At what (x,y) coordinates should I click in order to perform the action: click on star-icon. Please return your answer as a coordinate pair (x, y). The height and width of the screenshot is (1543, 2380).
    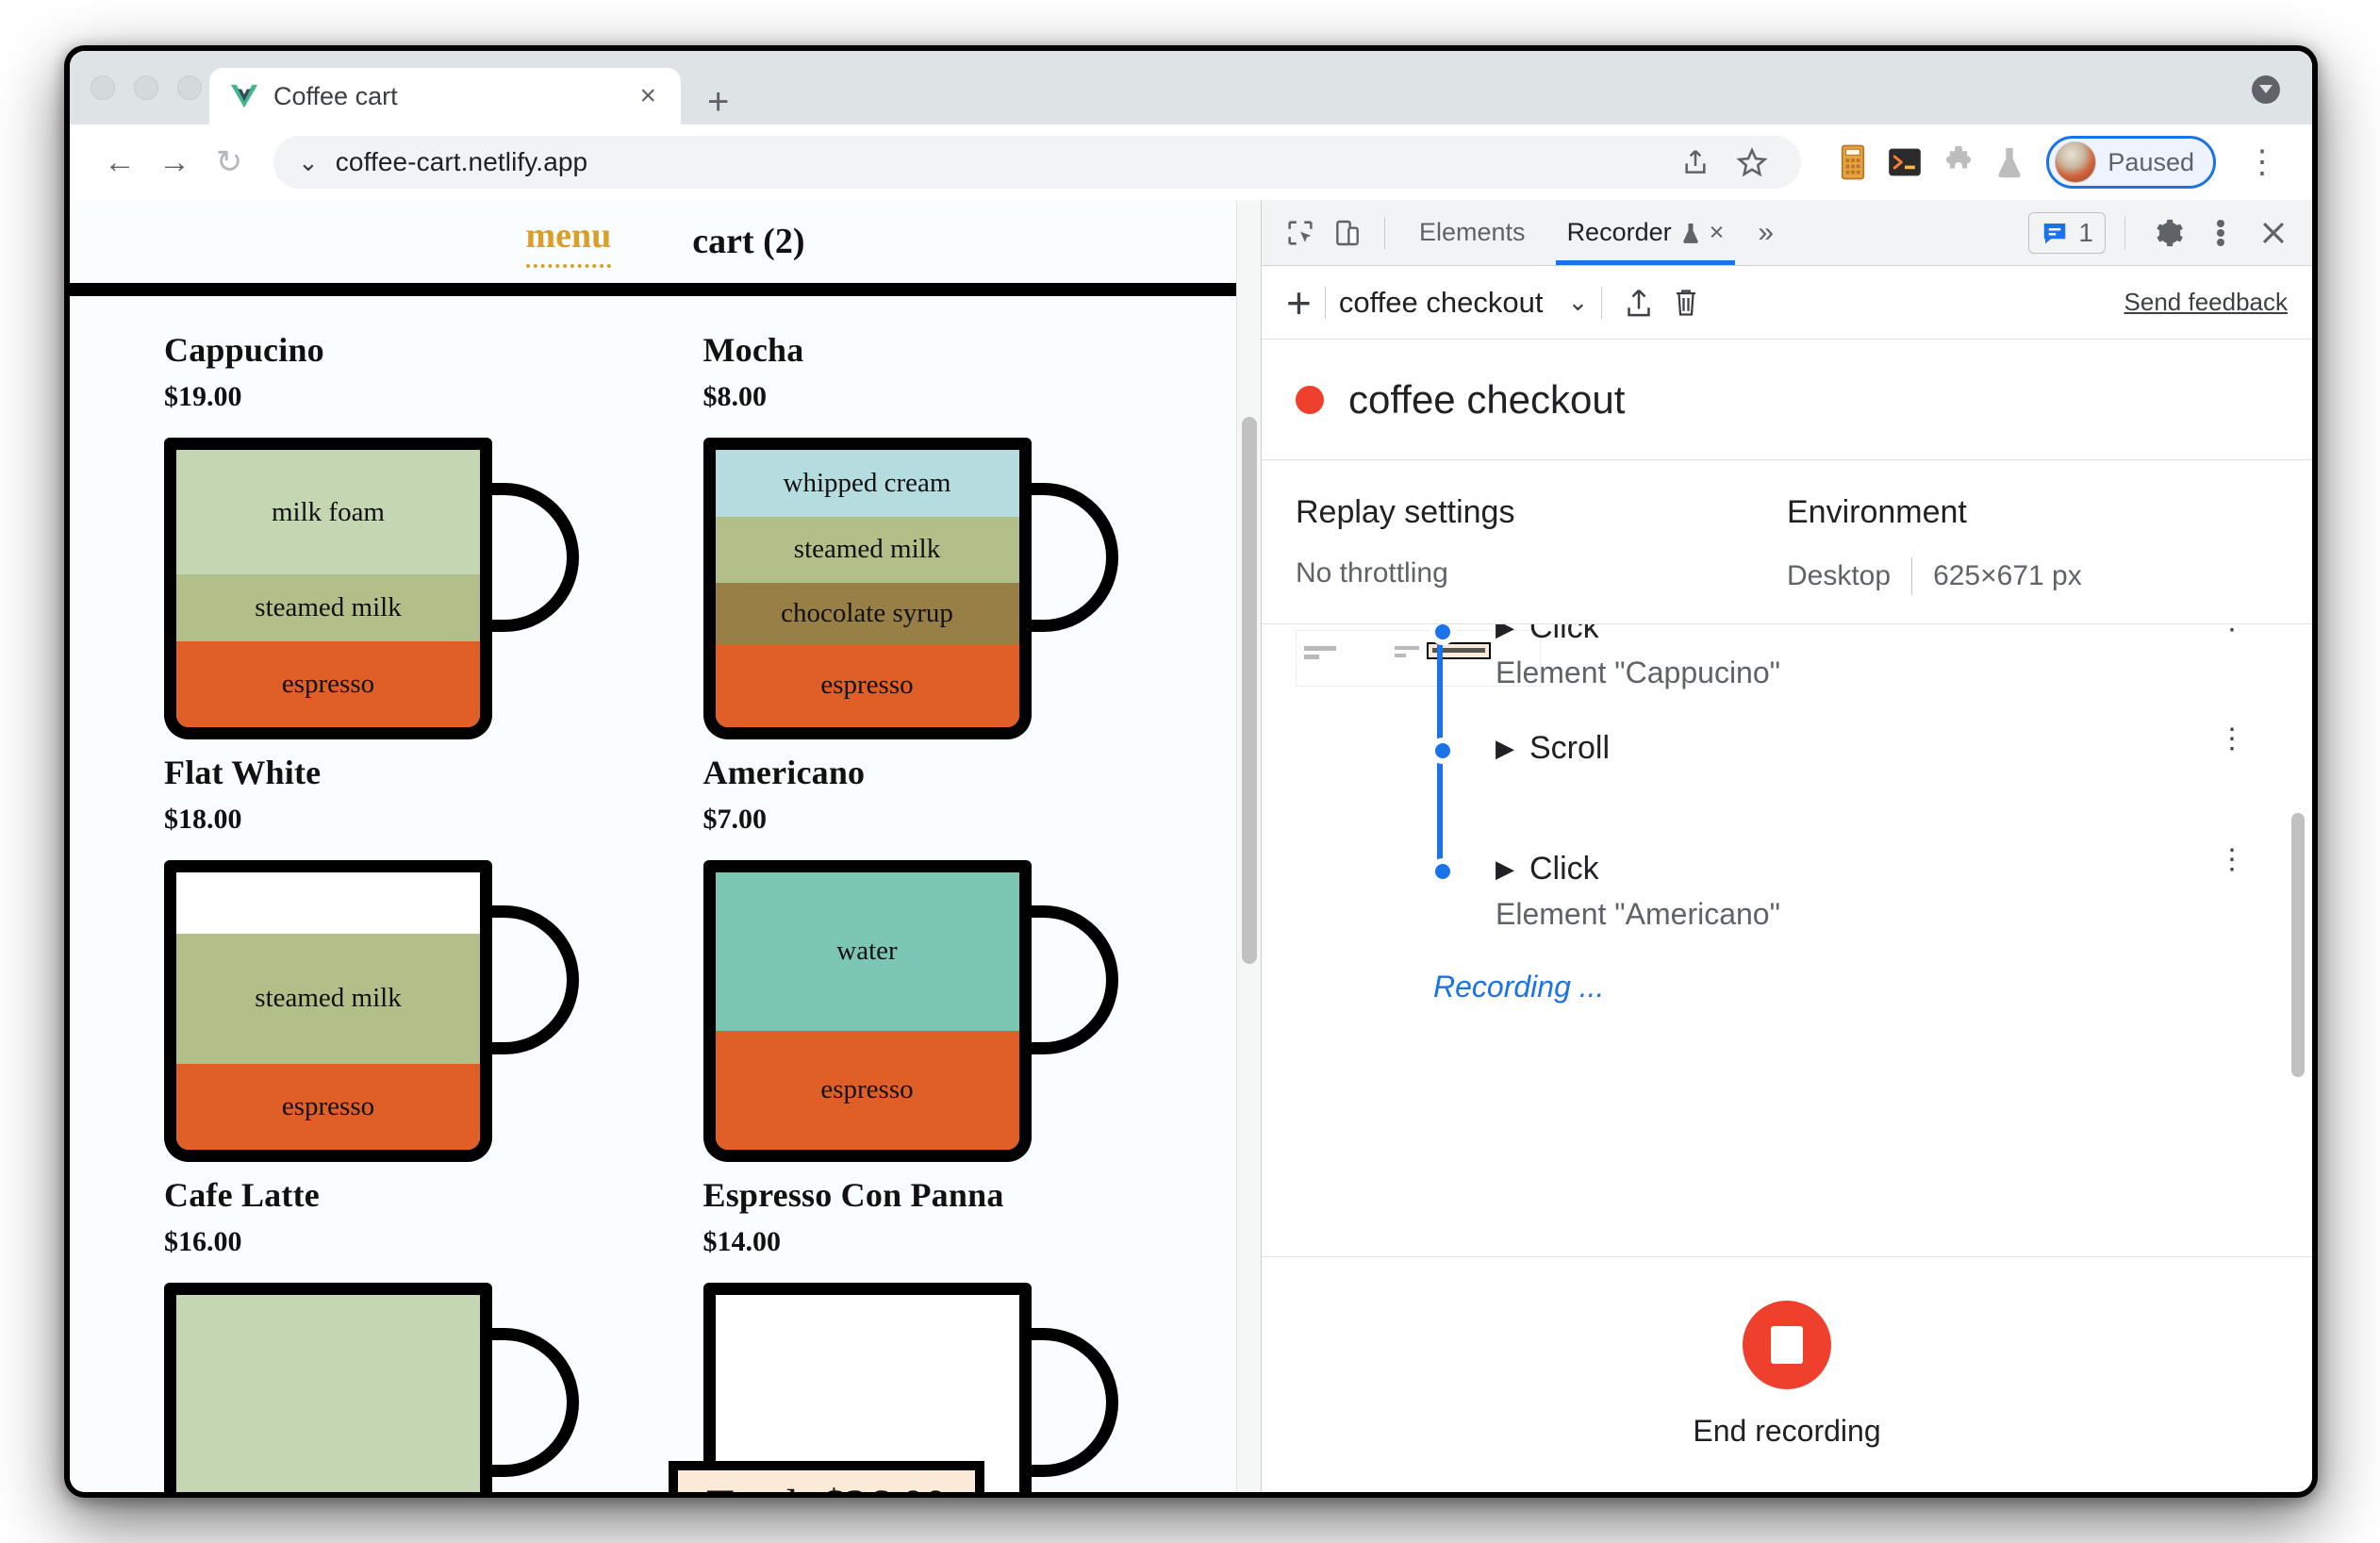
    Looking at the image, I should click on (1752, 162).